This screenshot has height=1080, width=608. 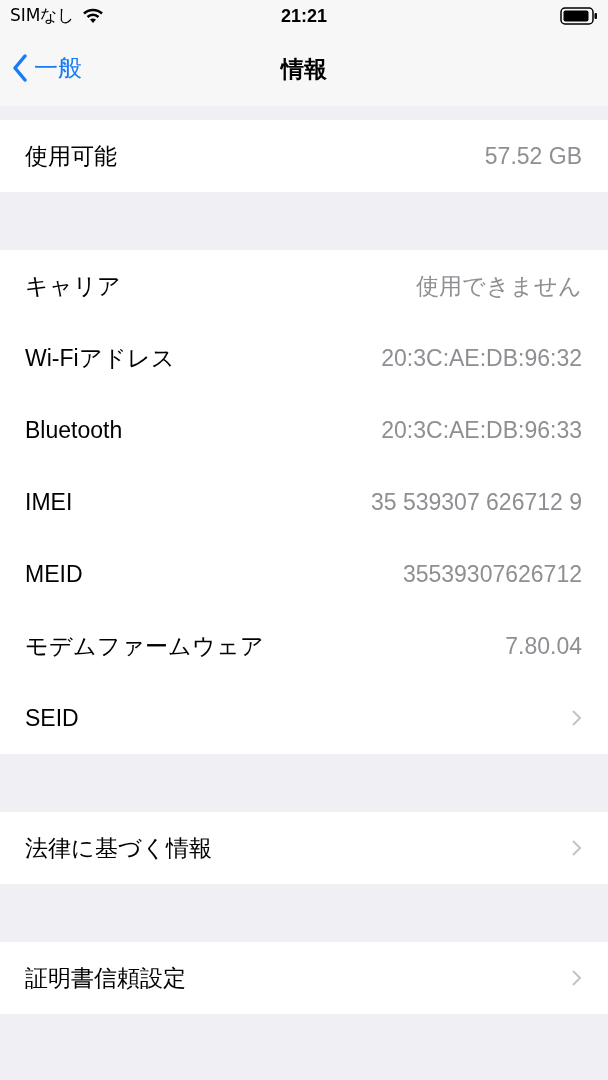 What do you see at coordinates (73, 286) in the screenshot?
I see `row-label: キャリア` at bounding box center [73, 286].